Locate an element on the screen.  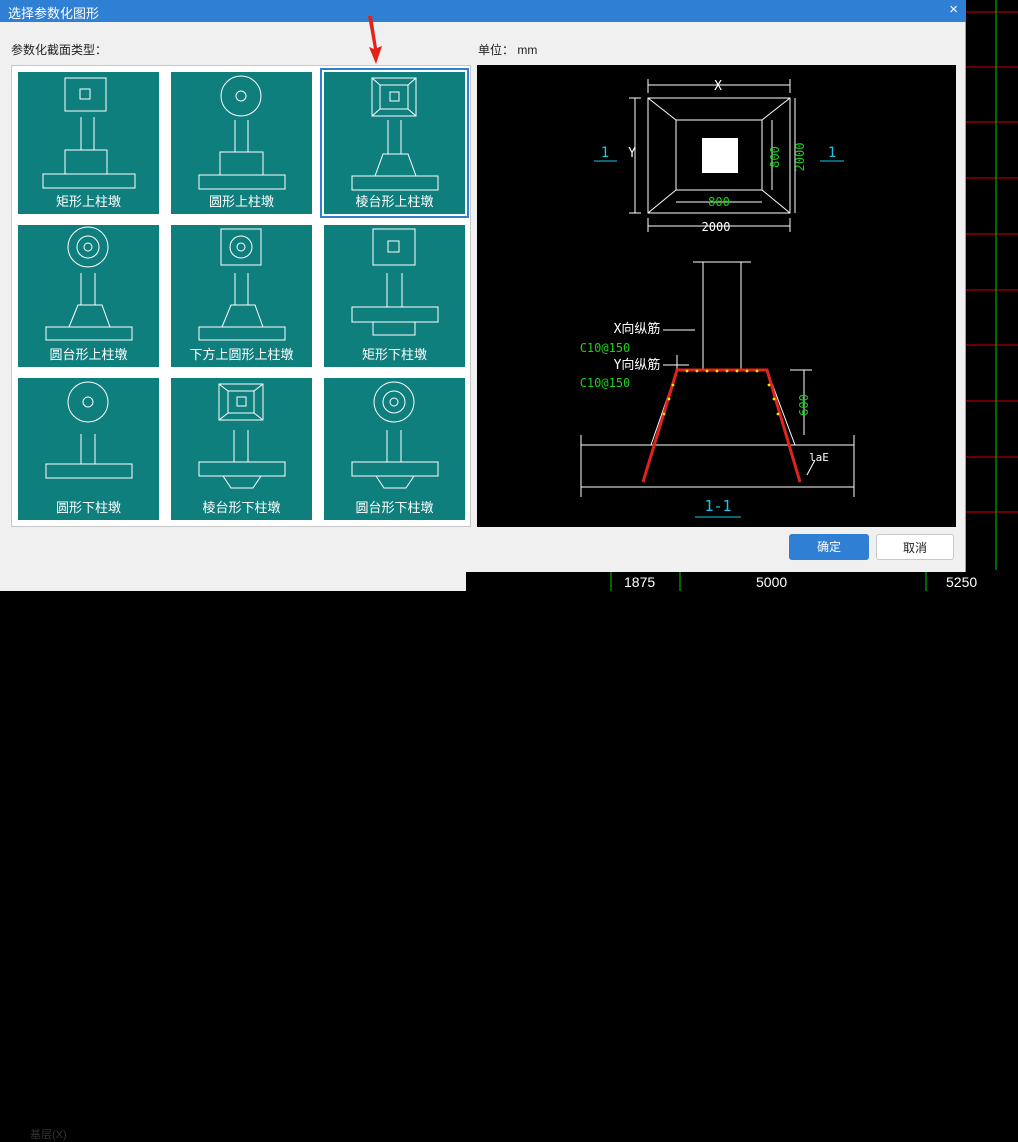
red-arrow-icon is located at coordinates (375, 40).